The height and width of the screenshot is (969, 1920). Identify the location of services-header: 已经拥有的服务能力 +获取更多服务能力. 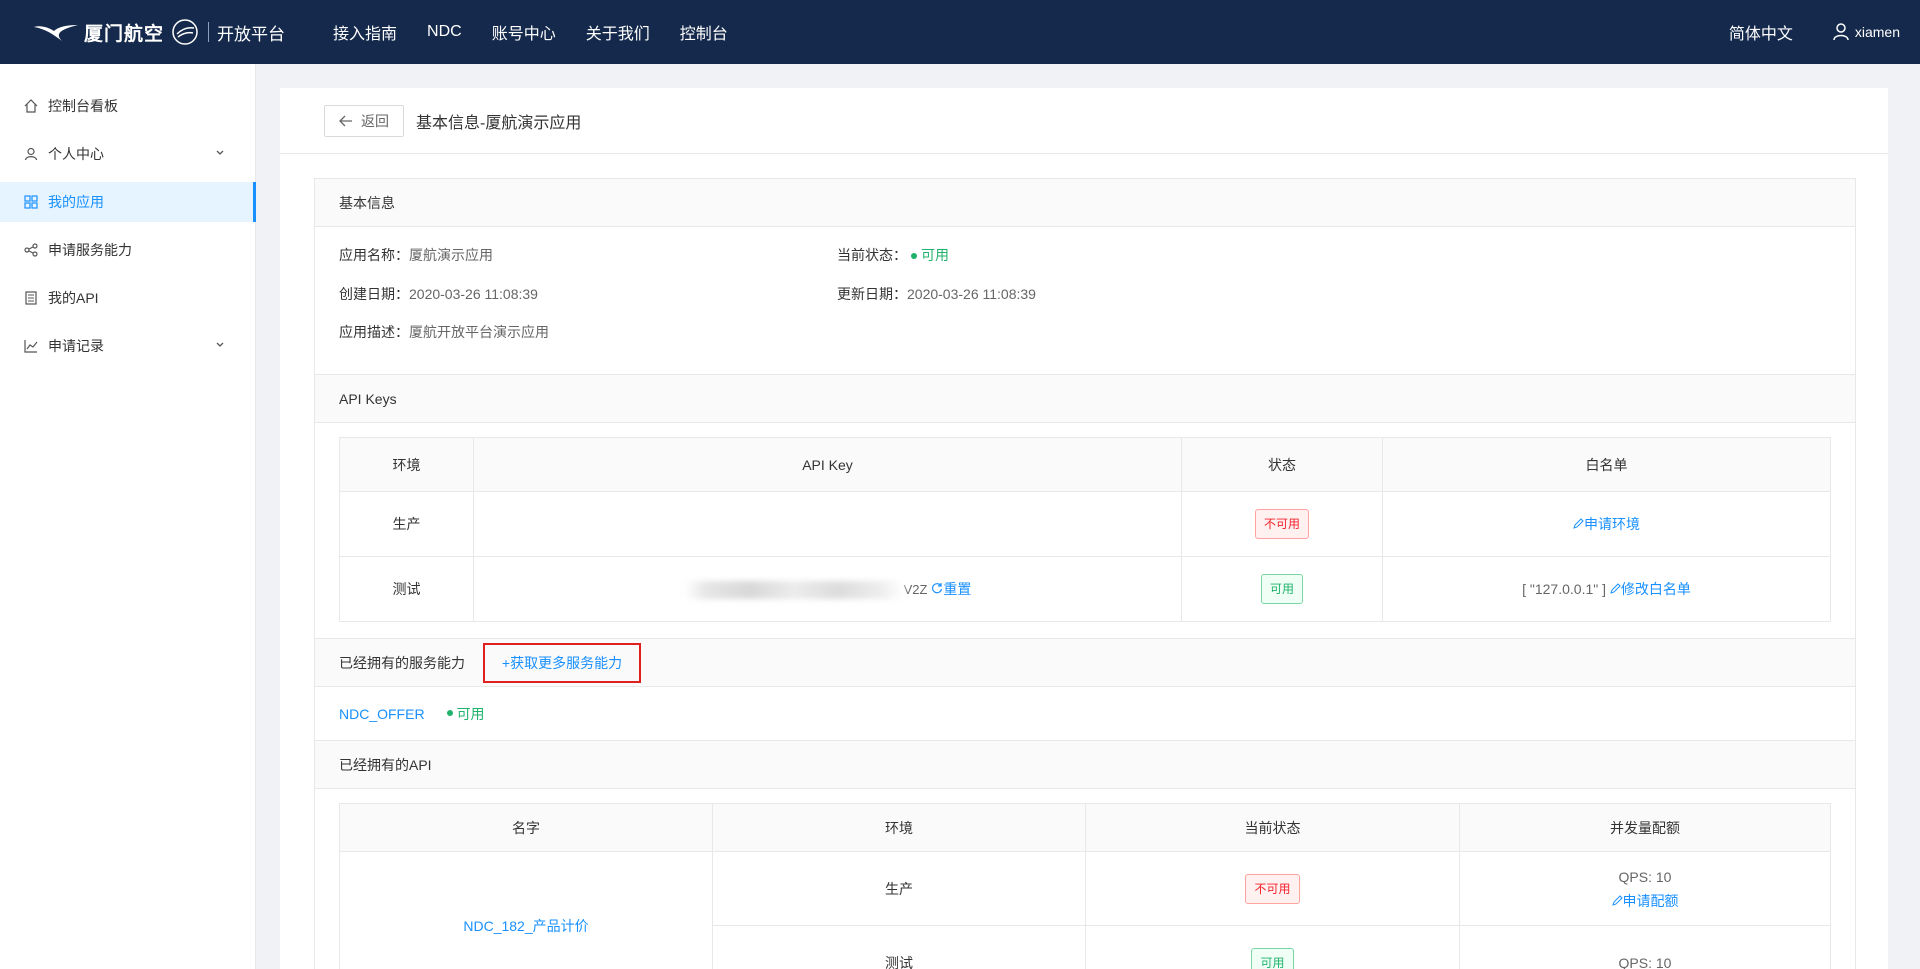
(1085, 663).